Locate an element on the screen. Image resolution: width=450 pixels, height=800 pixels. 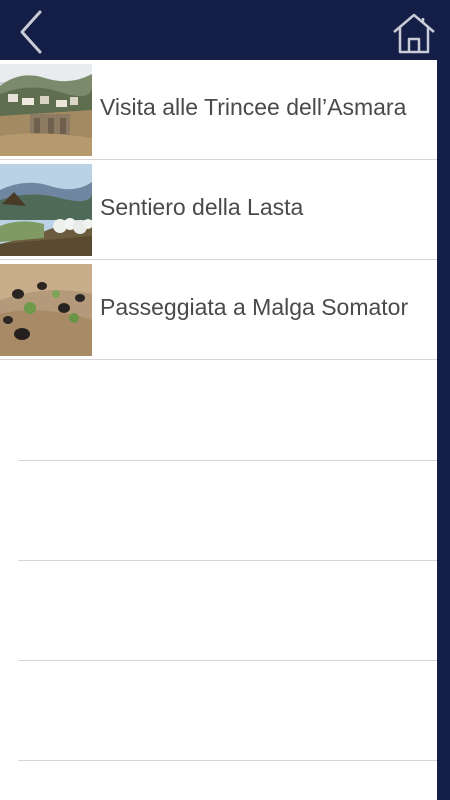
home-icon is located at coordinates (414, 33).